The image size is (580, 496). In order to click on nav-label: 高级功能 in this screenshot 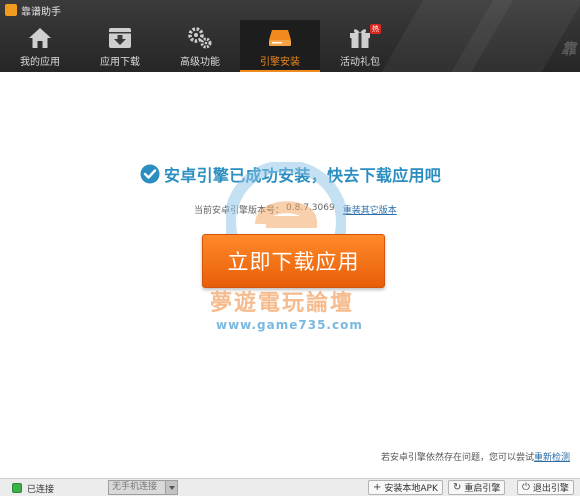, I will do `click(200, 62)`.